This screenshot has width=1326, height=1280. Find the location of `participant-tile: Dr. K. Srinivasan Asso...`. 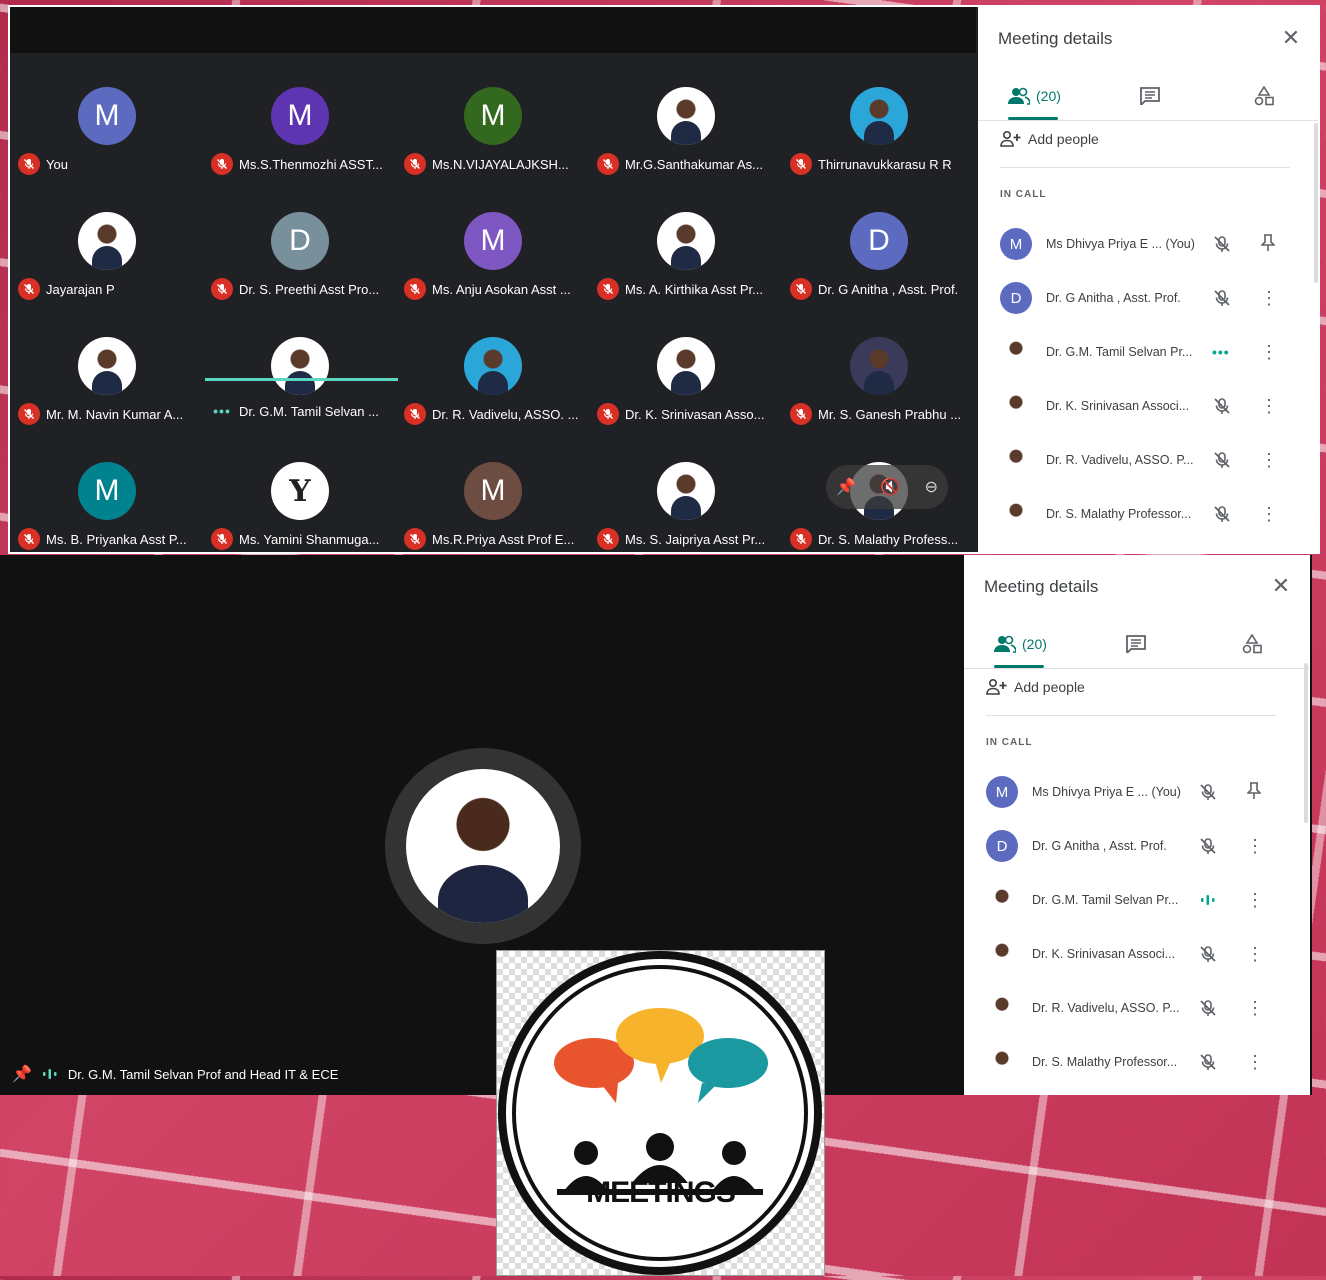

participant-tile: Dr. K. Srinivasan Asso... is located at coordinates (685, 367).